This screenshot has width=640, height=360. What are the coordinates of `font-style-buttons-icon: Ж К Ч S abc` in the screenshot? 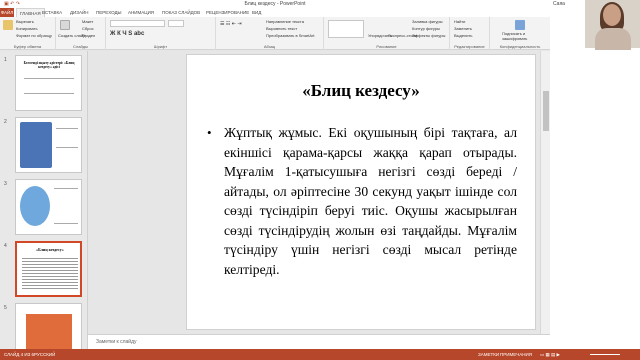 It's located at (127, 34).